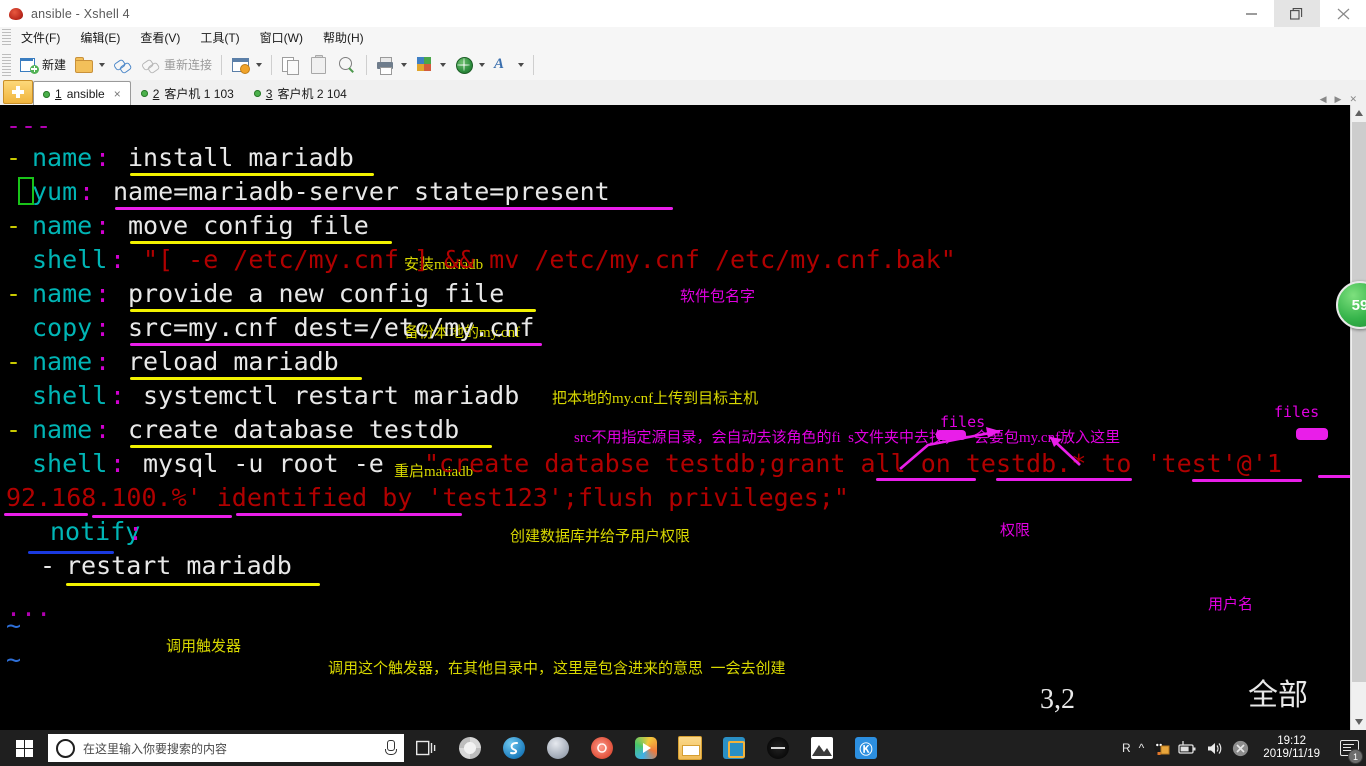 This screenshot has height=766, width=1366. Describe the element at coordinates (100, 38) in the screenshot. I see `menu-item-edit: 编辑(E)` at that location.